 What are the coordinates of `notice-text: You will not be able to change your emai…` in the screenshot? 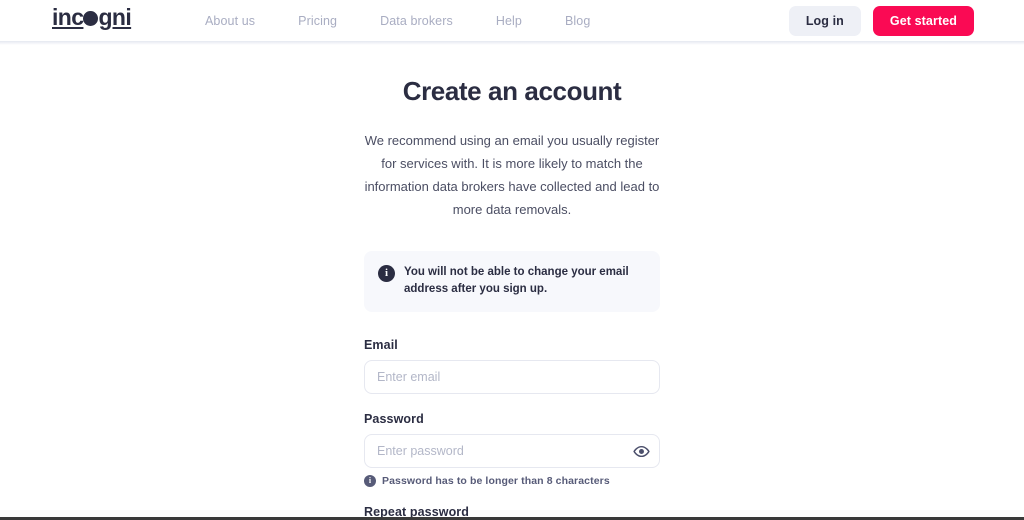 It's located at (516, 281).